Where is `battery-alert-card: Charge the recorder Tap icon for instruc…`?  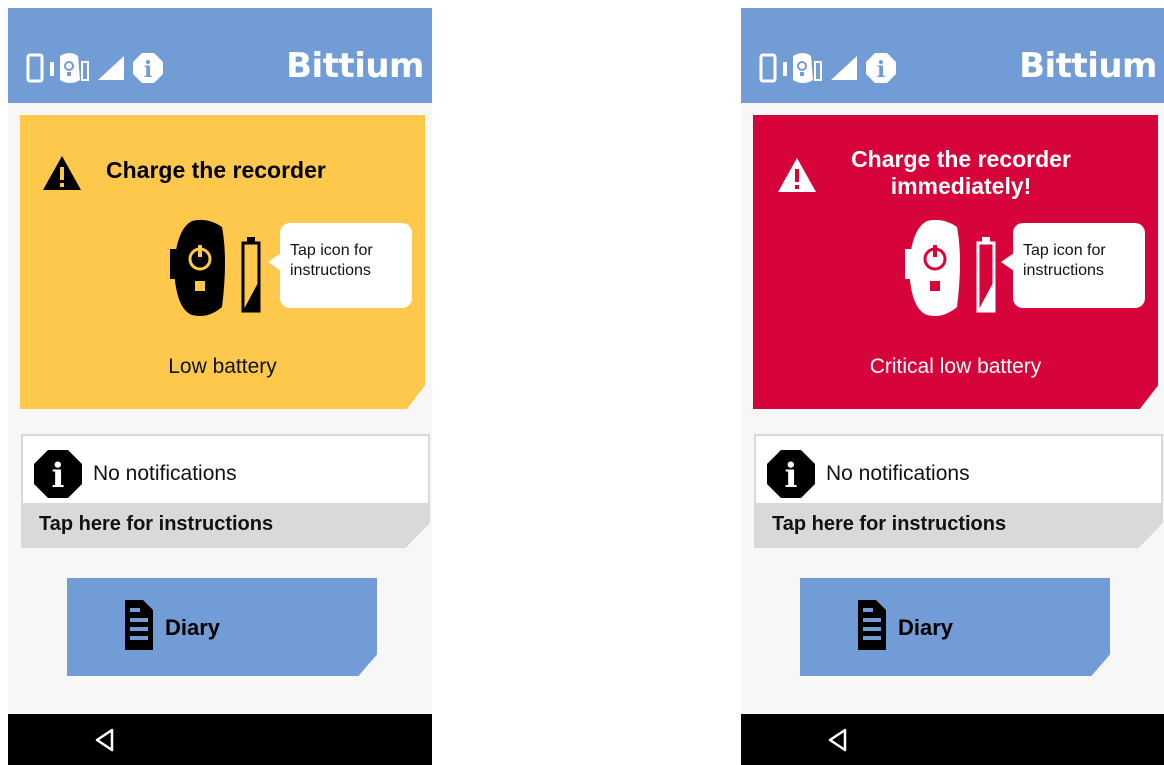
battery-alert-card: Charge the recorder Tap icon for instruc… is located at coordinates (222, 262).